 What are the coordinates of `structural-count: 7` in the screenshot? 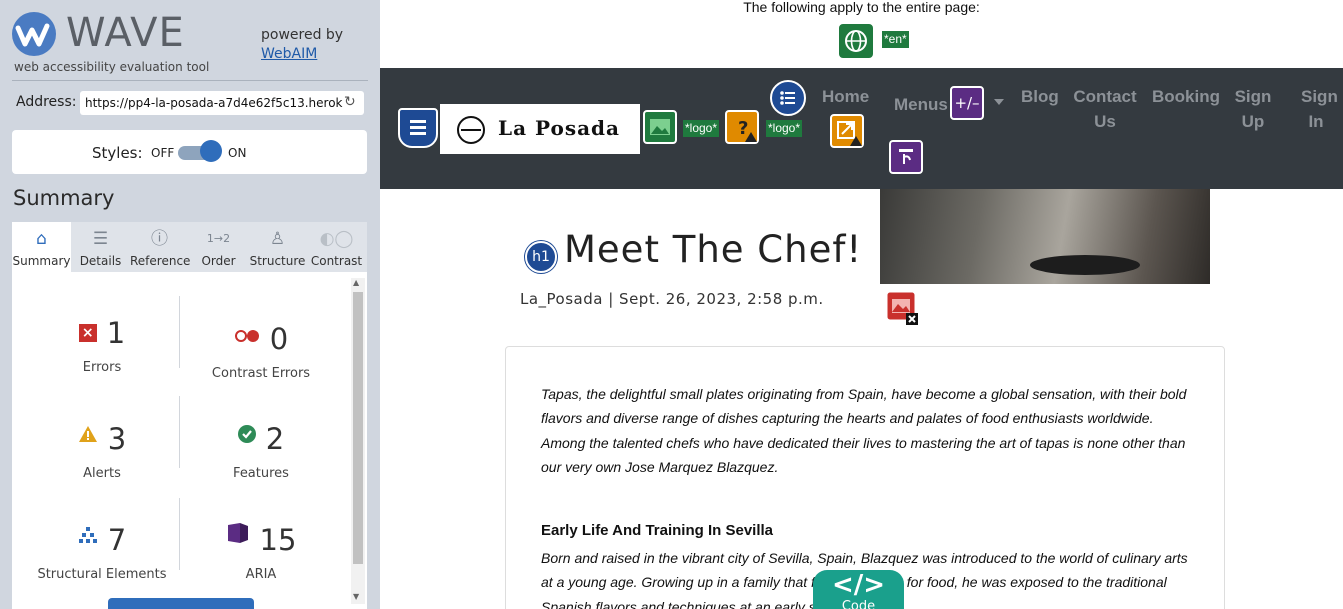 It's located at (117, 540).